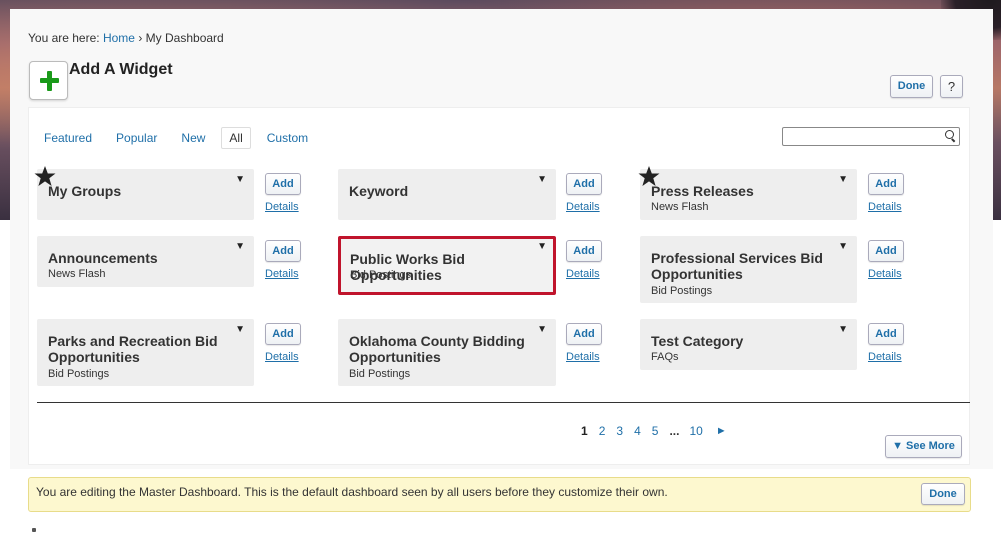 The width and height of the screenshot is (1001, 533). I want to click on page-link-4: 4, so click(637, 431).